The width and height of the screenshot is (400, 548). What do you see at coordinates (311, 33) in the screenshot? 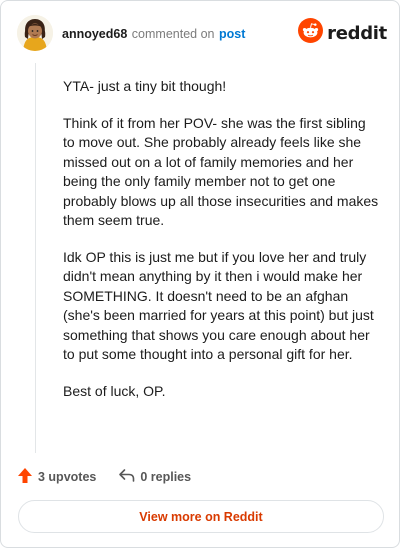
I see `reddit-snoo-icon` at bounding box center [311, 33].